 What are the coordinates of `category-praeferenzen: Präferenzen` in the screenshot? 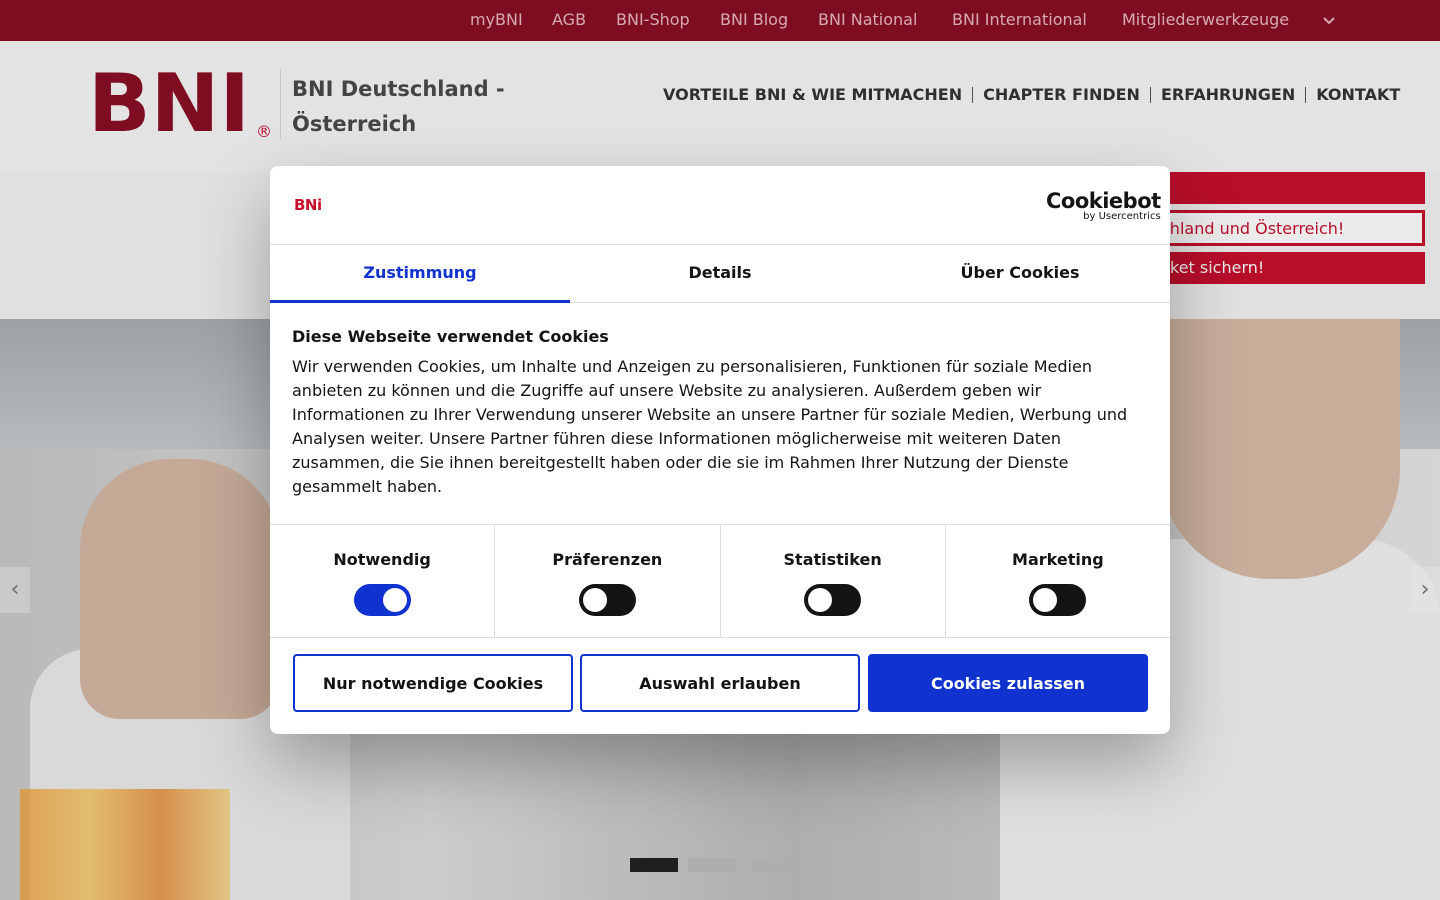 It's located at (608, 581).